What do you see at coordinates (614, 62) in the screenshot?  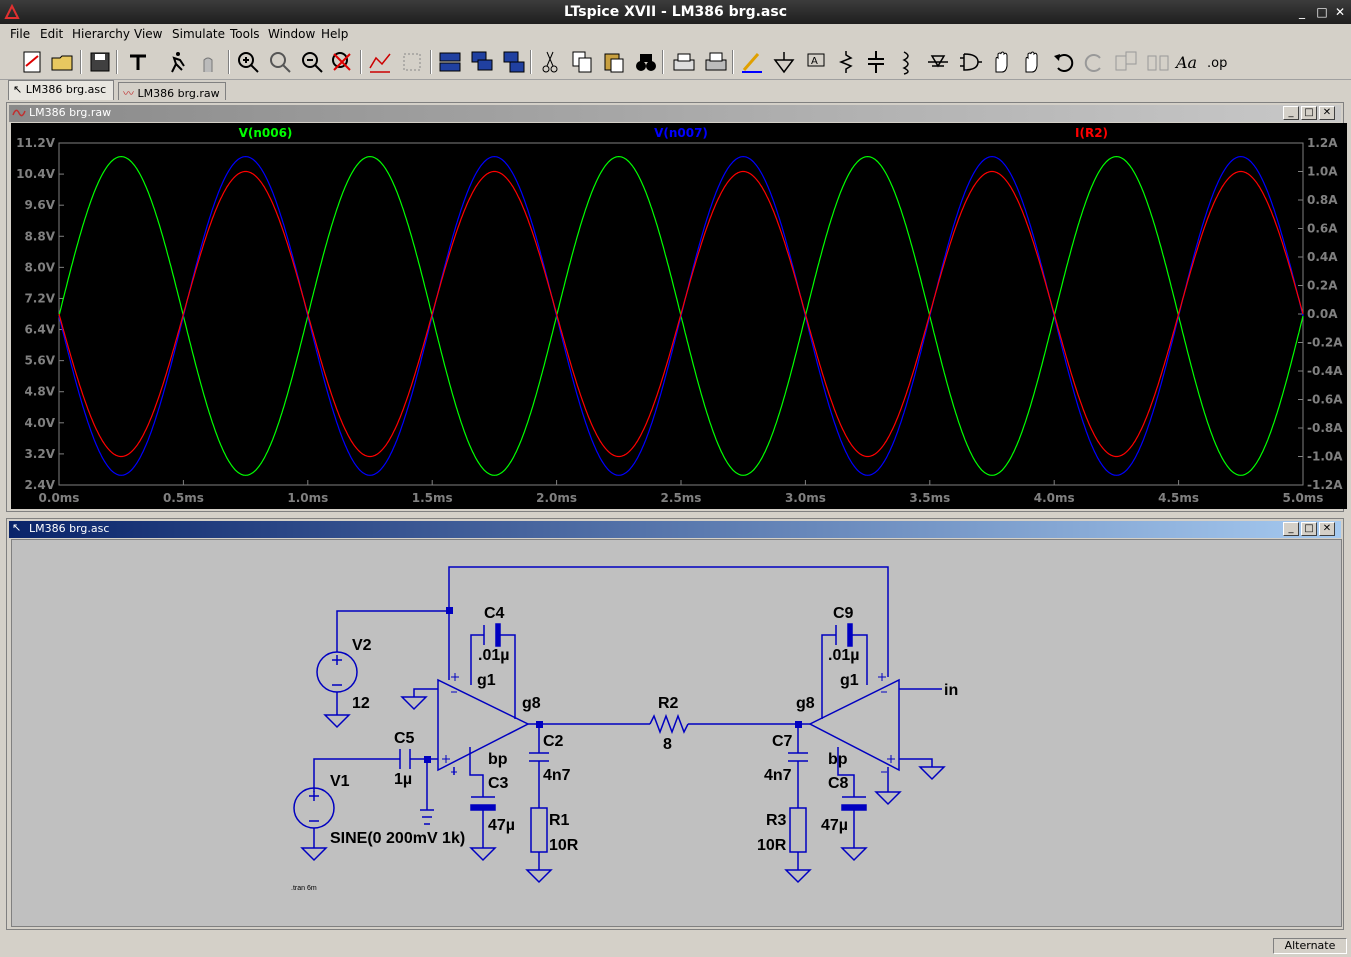 I see `paste-icon` at bounding box center [614, 62].